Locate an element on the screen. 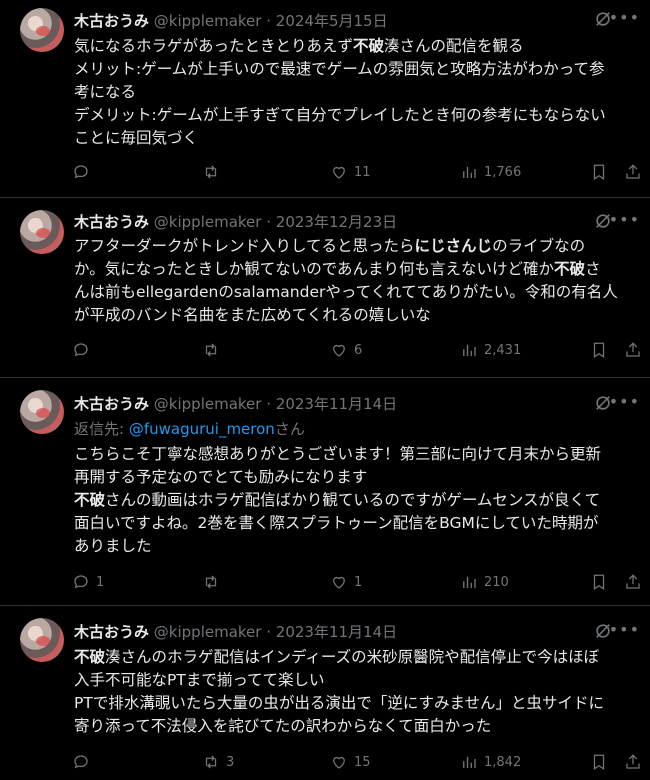 This screenshot has width=650, height=780. text-line: 入手不可能なPTまで揃ってて楽しい is located at coordinates (199, 680).